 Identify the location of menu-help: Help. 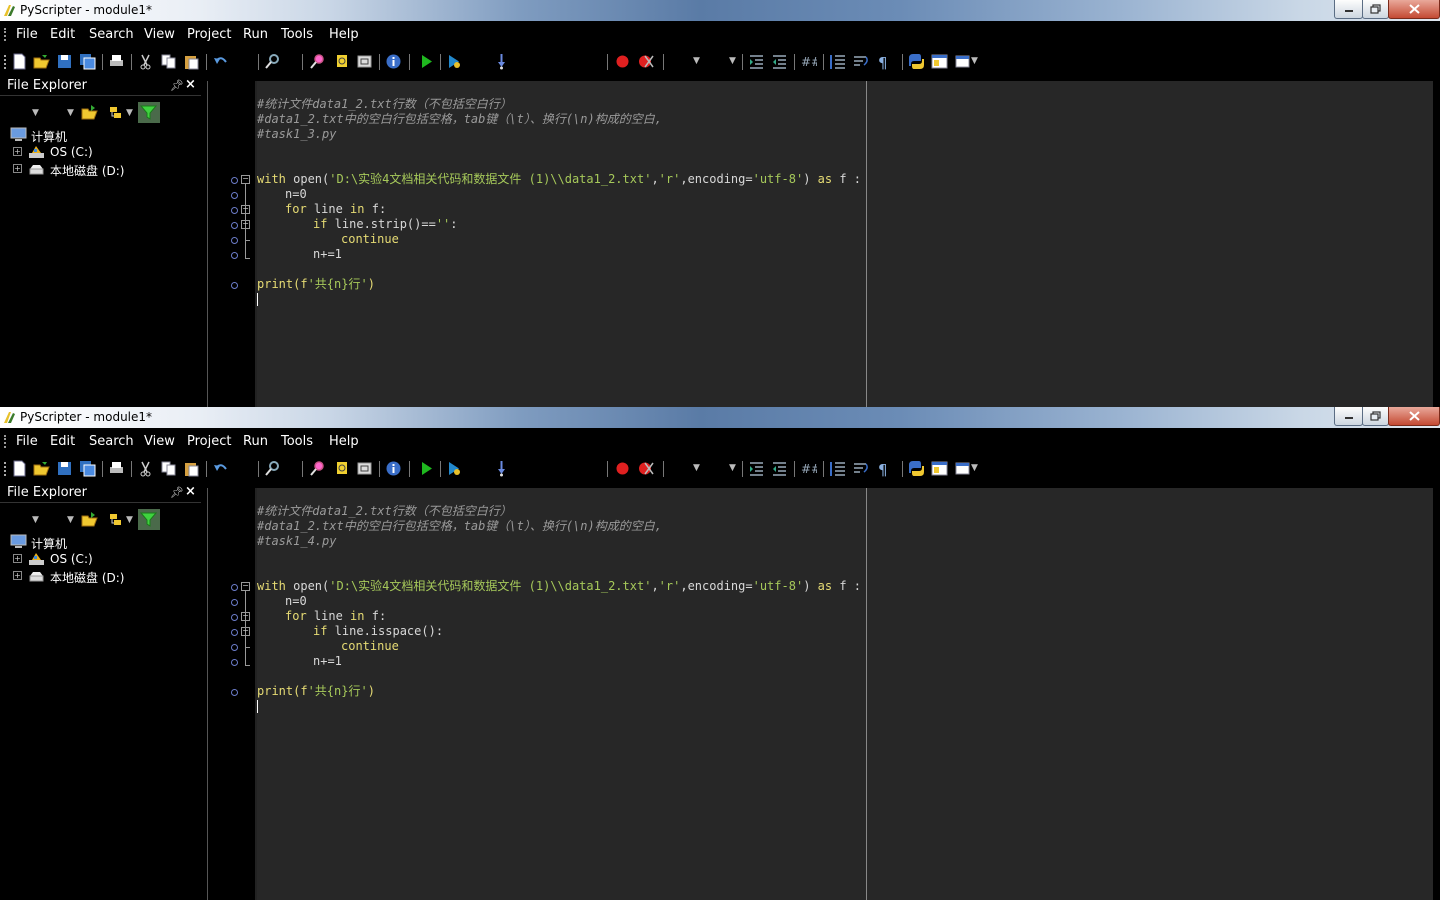
(344, 441).